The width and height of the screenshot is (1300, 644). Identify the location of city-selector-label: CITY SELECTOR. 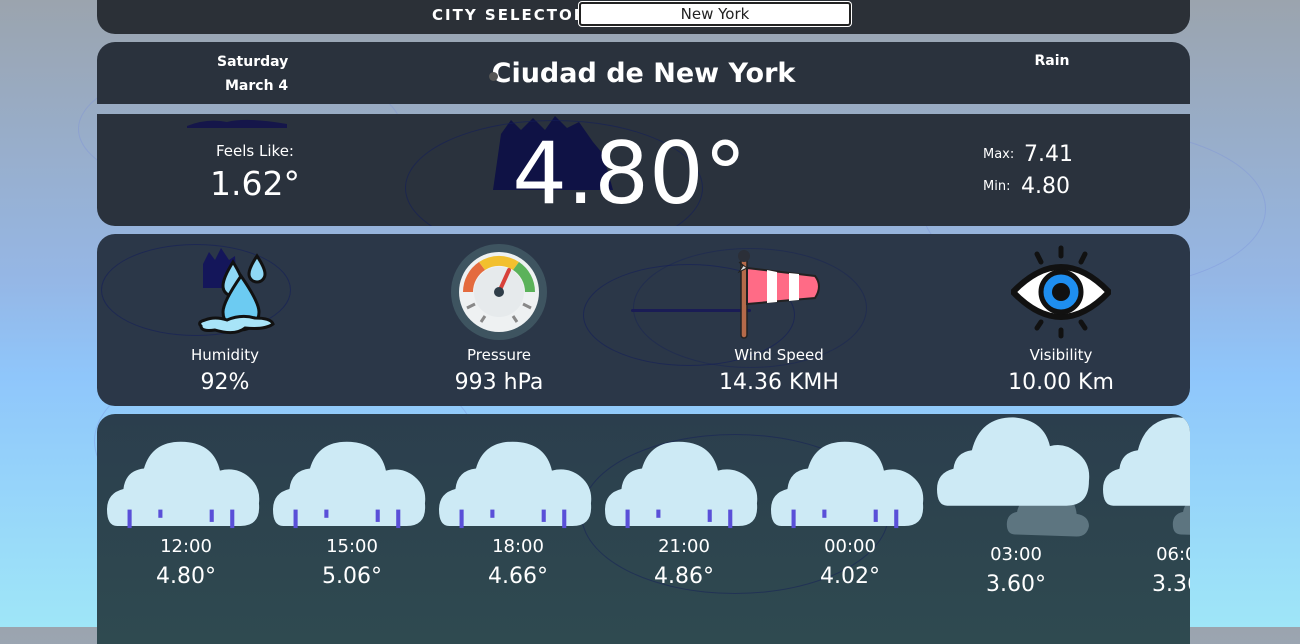
(510, 15).